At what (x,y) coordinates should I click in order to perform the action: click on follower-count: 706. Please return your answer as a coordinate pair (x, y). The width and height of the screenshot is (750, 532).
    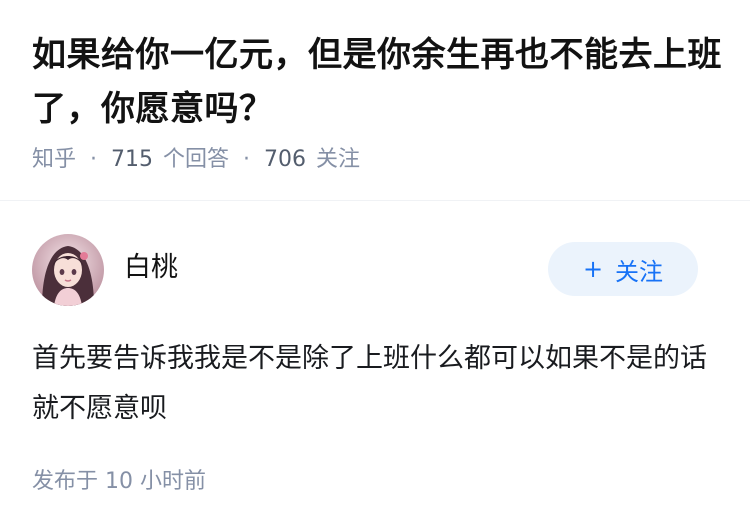
    Looking at the image, I should click on (285, 159).